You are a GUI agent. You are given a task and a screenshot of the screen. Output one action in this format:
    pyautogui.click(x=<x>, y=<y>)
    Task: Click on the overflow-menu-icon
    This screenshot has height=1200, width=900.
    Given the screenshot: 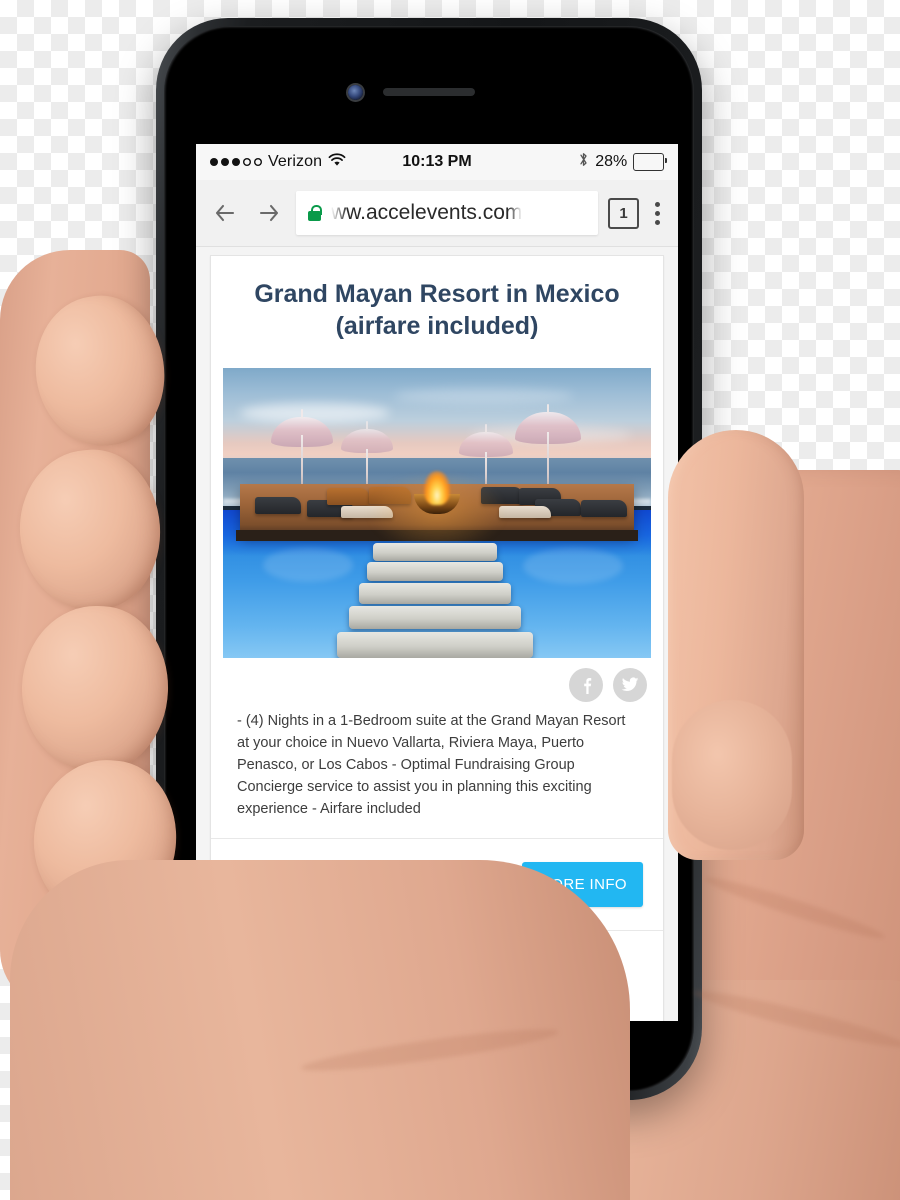 What is the action you would take?
    pyautogui.click(x=657, y=213)
    